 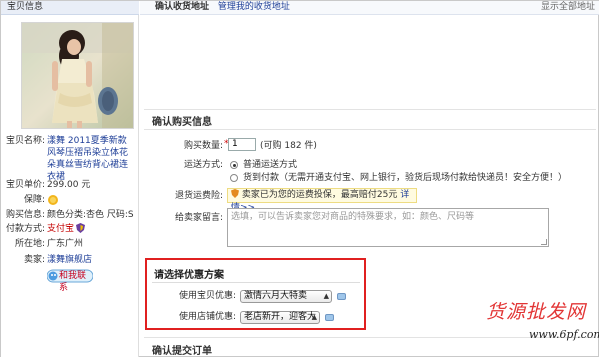 I want to click on purchase-attrs-row: 购买信息: 颜色分类:杏色 尺码:S, so click(x=70, y=215).